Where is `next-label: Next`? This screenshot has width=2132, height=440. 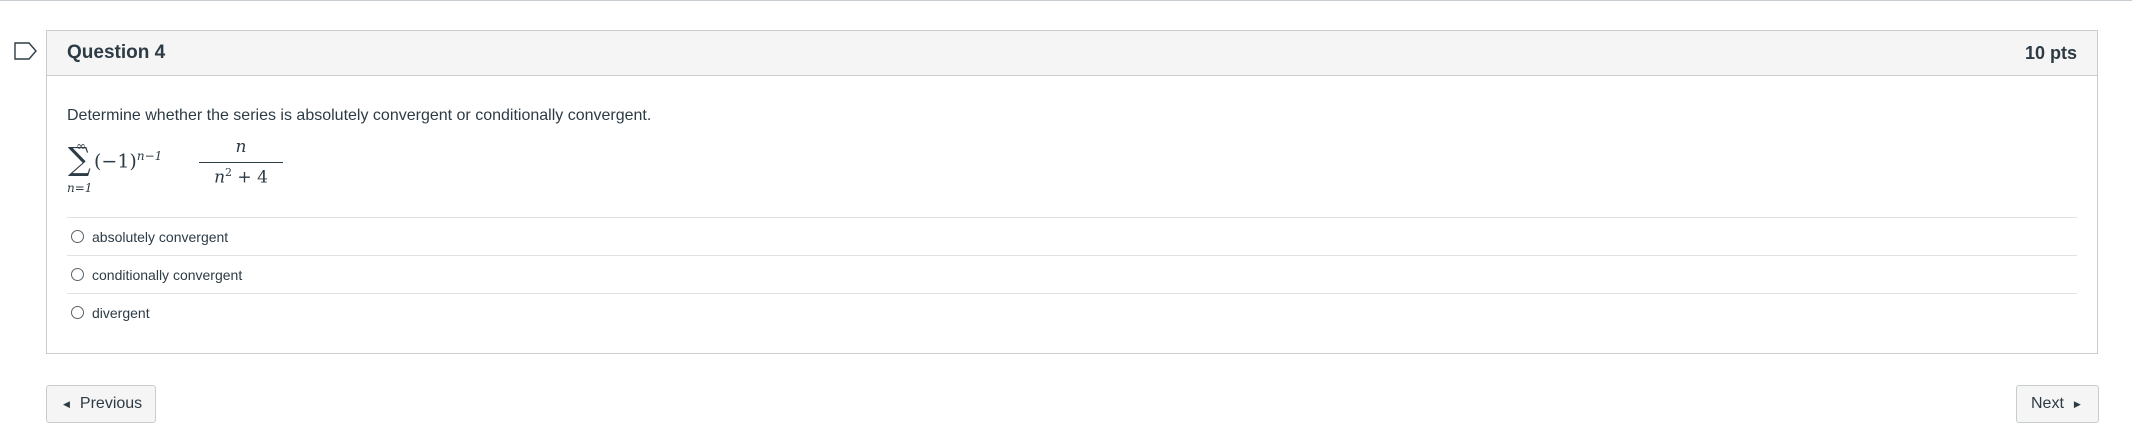
next-label: Next is located at coordinates (2047, 403).